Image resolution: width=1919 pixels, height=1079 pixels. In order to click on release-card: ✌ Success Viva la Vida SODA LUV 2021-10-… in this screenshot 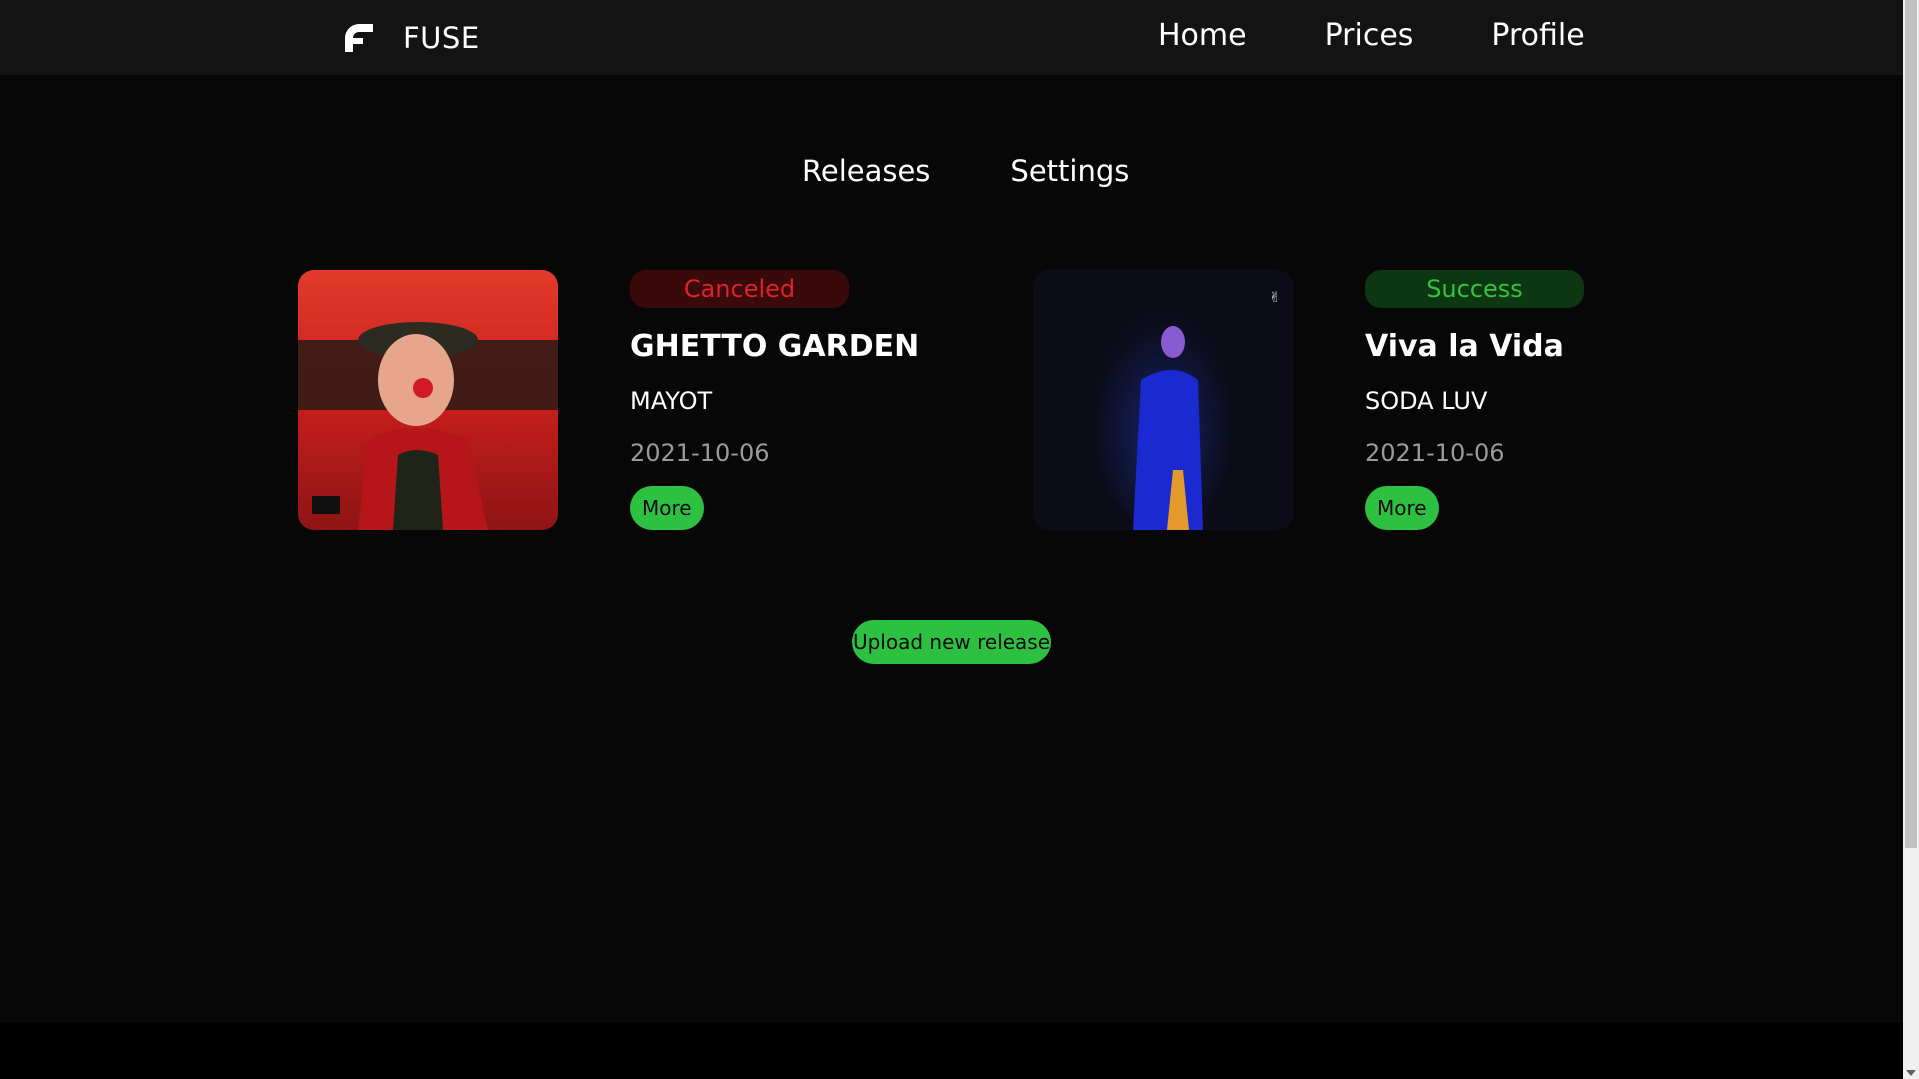, I will do `click(1383, 405)`.